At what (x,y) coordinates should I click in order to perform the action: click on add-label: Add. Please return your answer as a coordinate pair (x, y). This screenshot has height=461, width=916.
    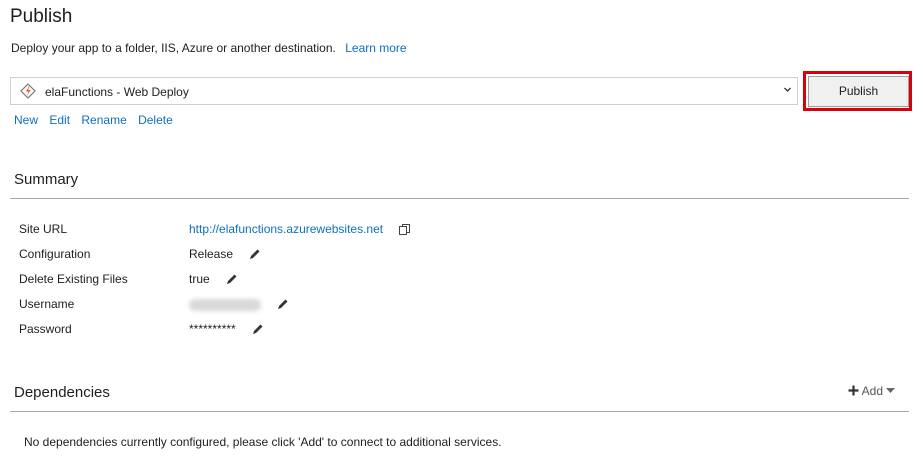
    Looking at the image, I should click on (872, 391).